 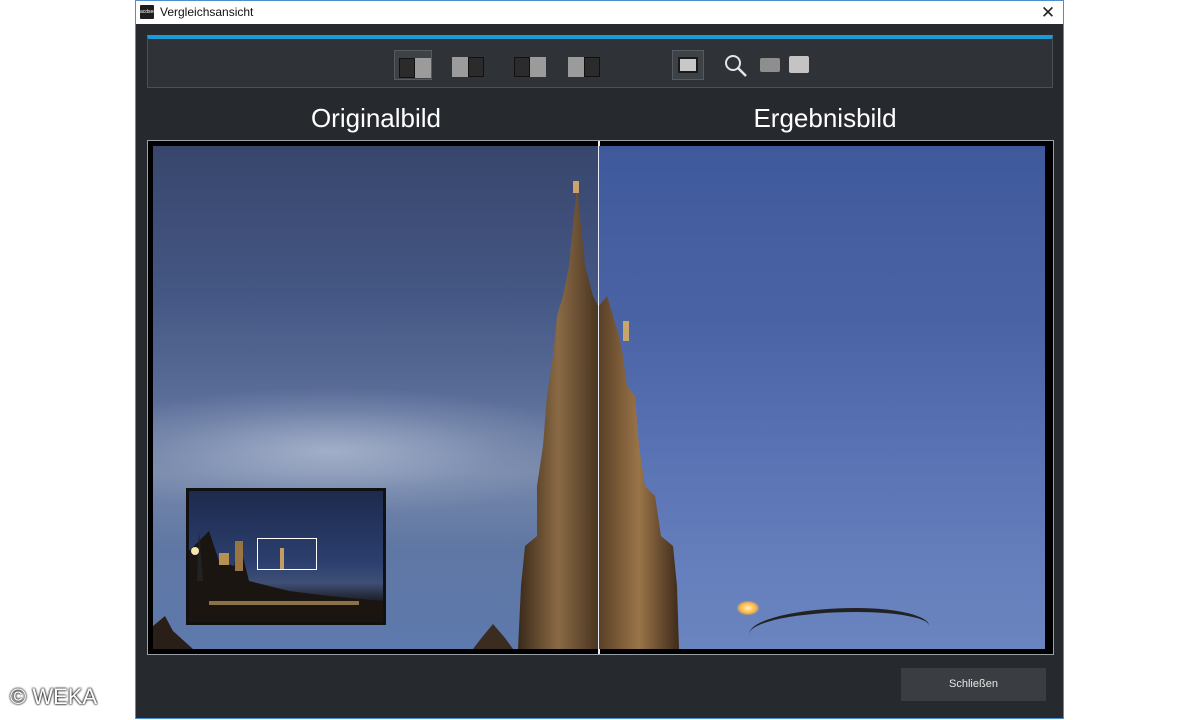 What do you see at coordinates (639, 472) in the screenshot?
I see `church-tower-right` at bounding box center [639, 472].